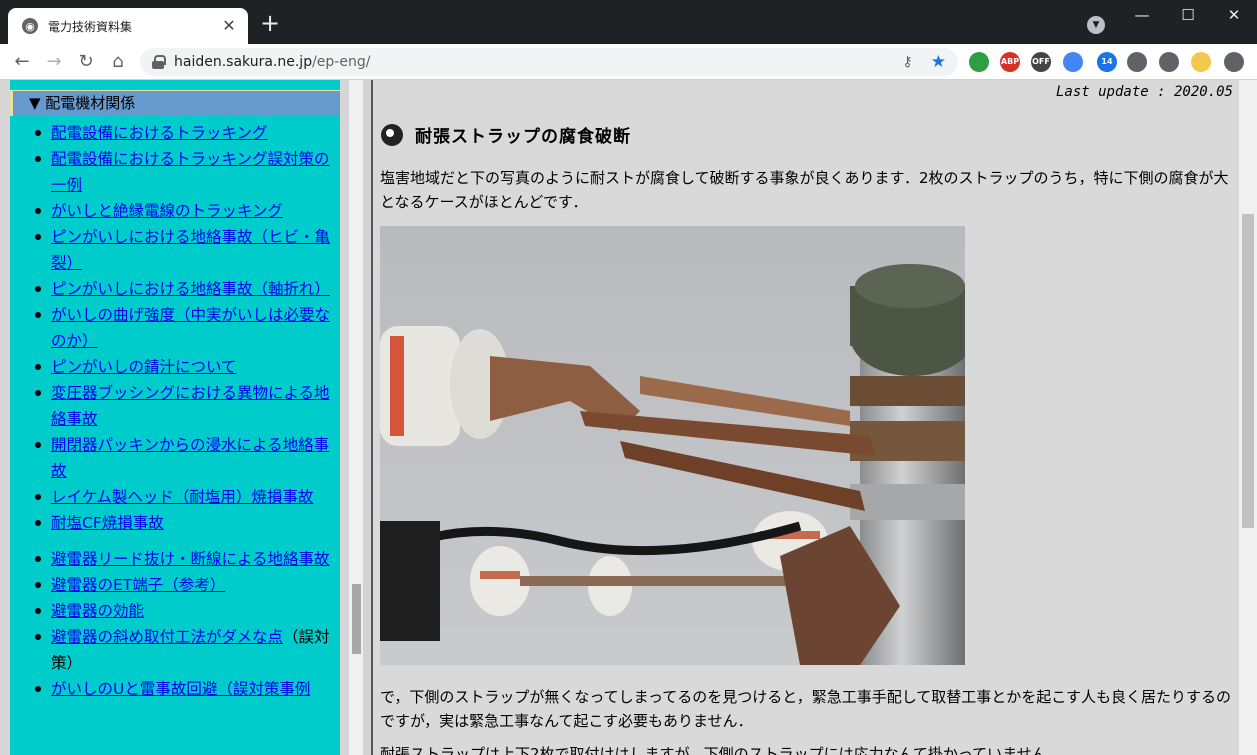 The image size is (1257, 755). Describe the element at coordinates (1137, 62) in the screenshot. I see `puzzle-icon` at that location.